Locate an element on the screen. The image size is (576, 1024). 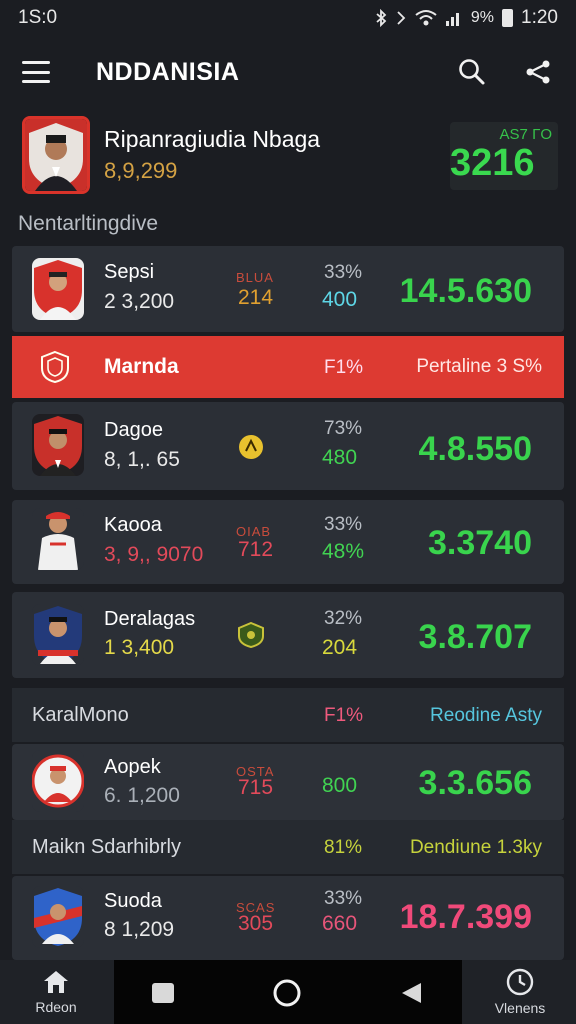
player-name: Suoda is located at coordinates (133, 901).